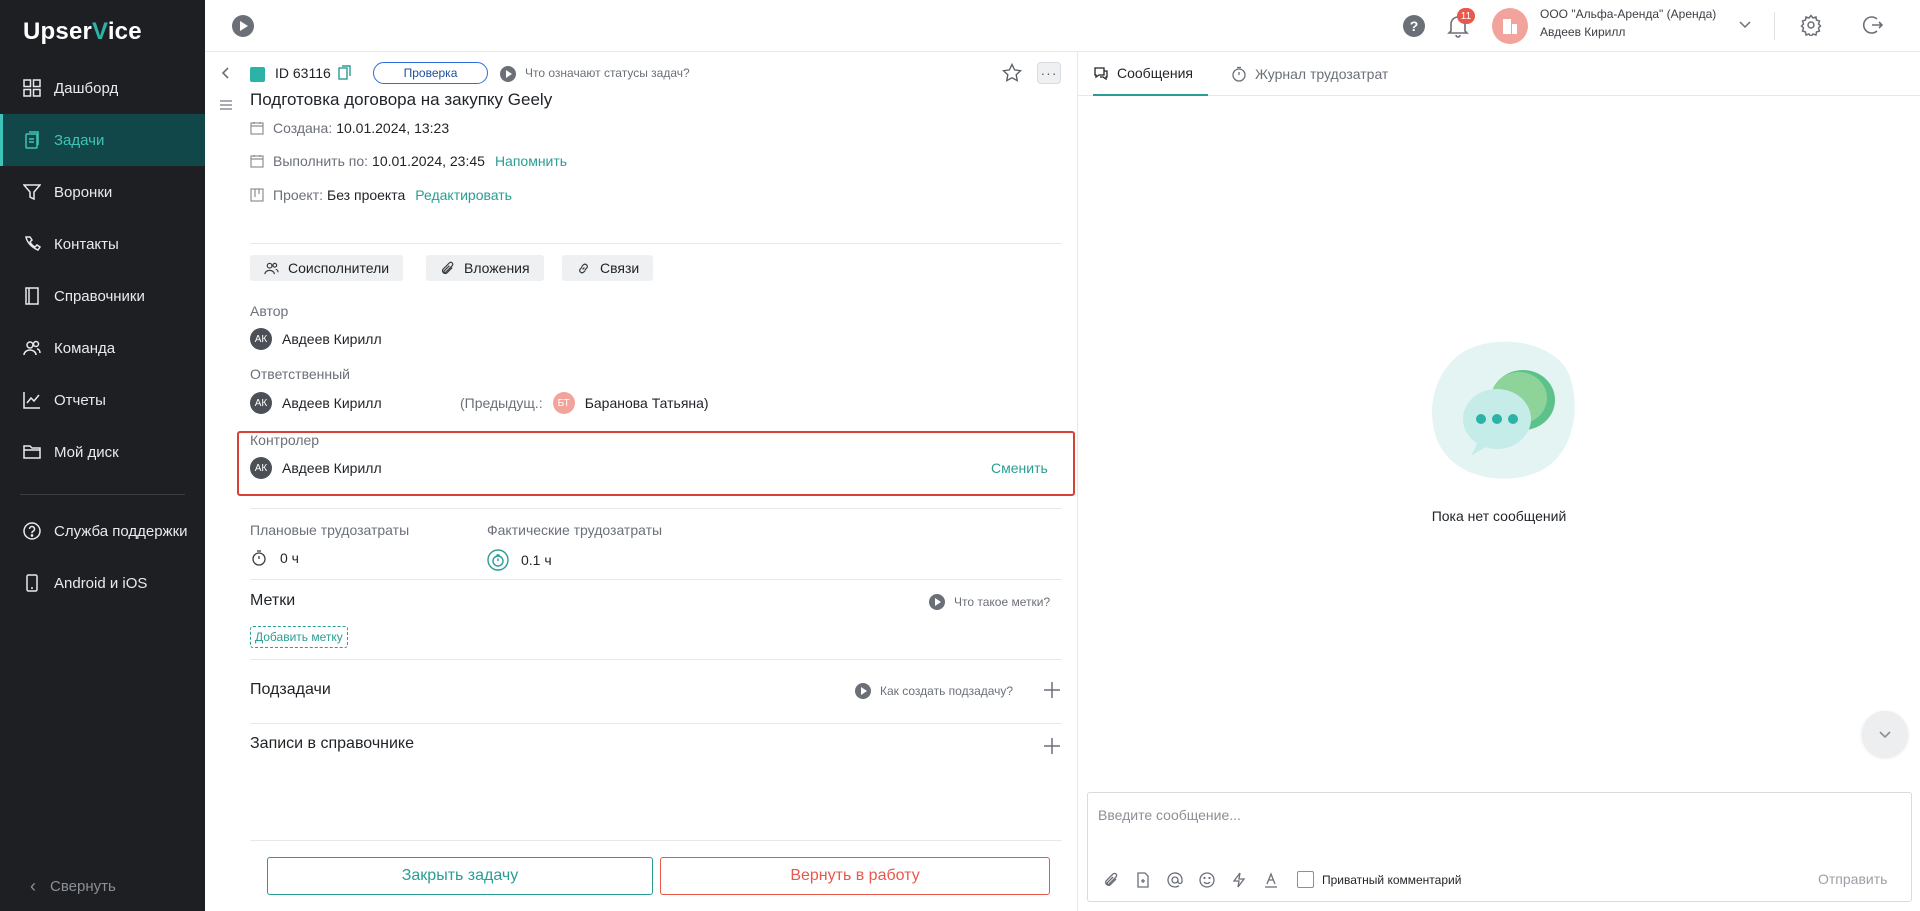 This screenshot has width=1920, height=911. Describe the element at coordinates (102, 244) in the screenshot. I see `sidebar-item-contacts: Контакты` at that location.